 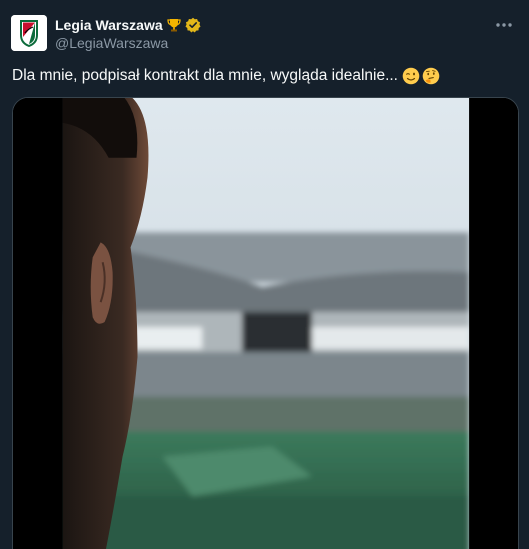 What do you see at coordinates (109, 25) in the screenshot?
I see `author-display-name: Legia Warszawa` at bounding box center [109, 25].